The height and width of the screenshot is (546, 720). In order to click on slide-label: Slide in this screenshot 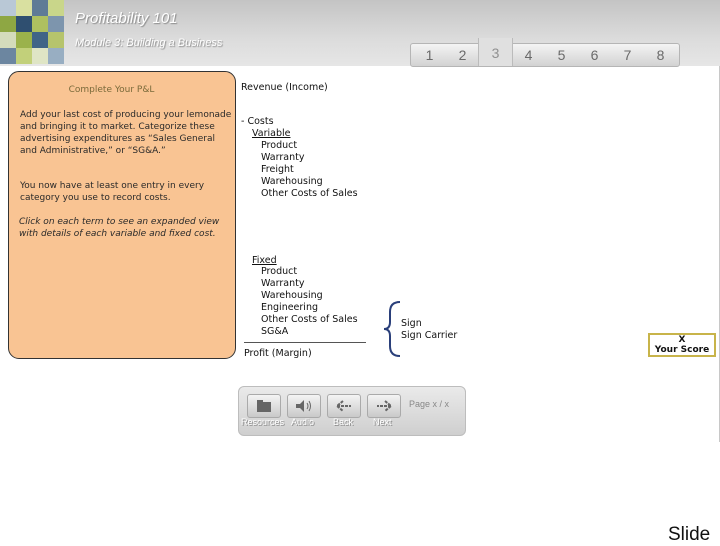, I will do `click(689, 534)`.